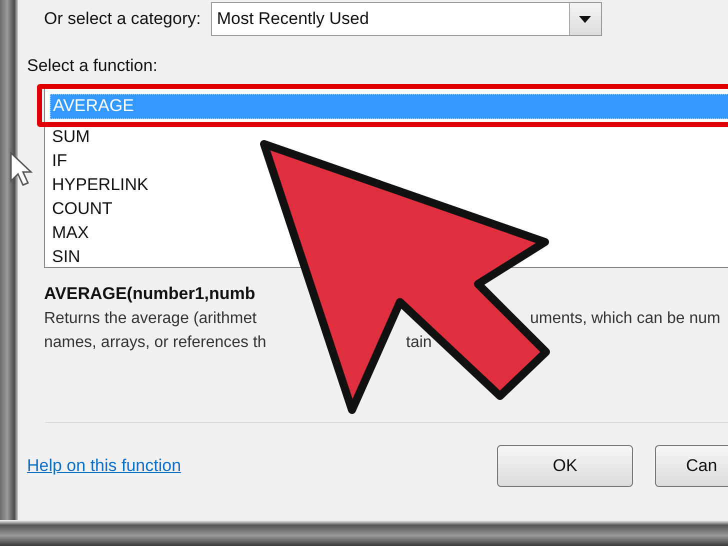 The width and height of the screenshot is (728, 546). What do you see at coordinates (389, 185) in the screenshot?
I see `function-list-item: HYPERLINK` at bounding box center [389, 185].